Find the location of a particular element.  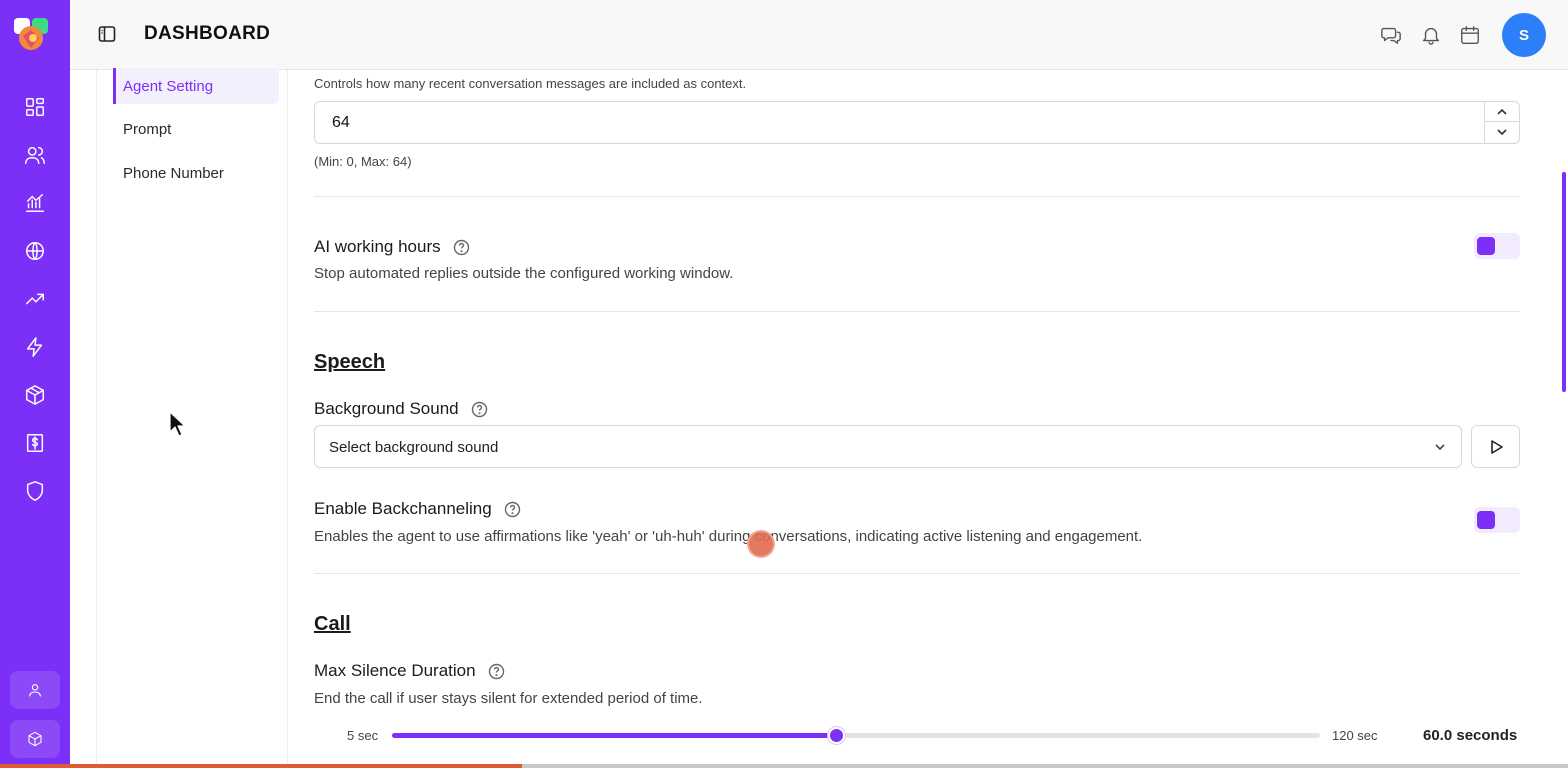

chevron-down-icon is located at coordinates (1440, 447).